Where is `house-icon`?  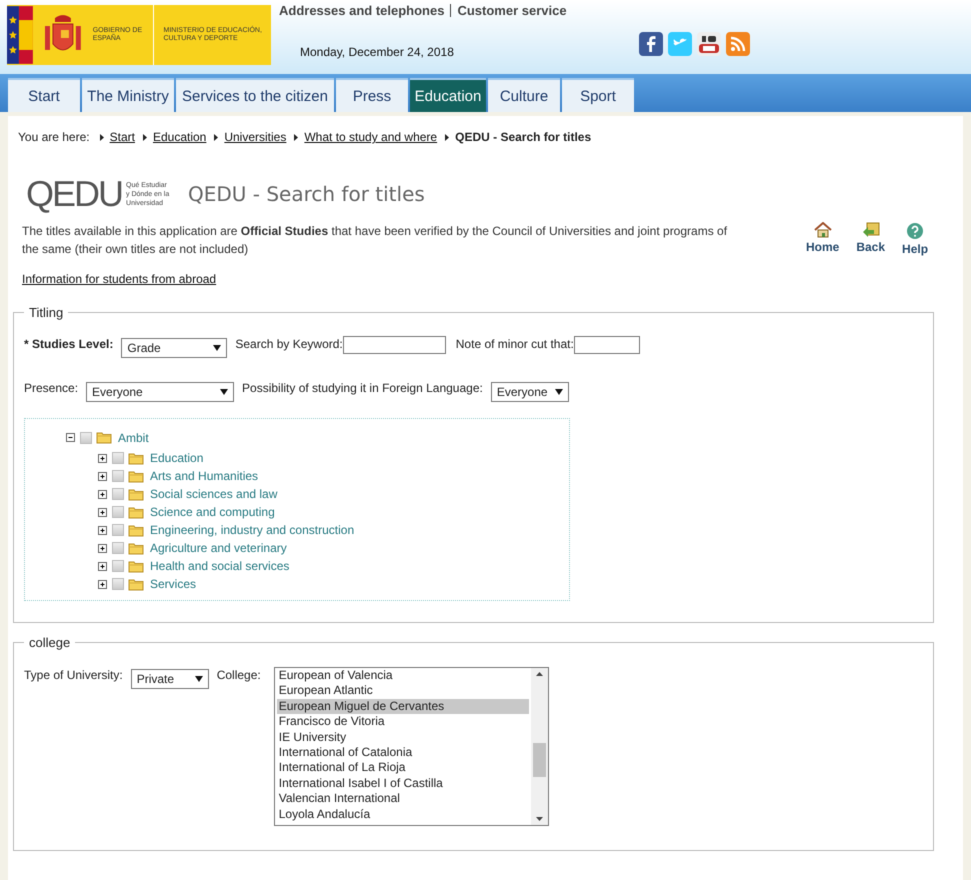 house-icon is located at coordinates (823, 230).